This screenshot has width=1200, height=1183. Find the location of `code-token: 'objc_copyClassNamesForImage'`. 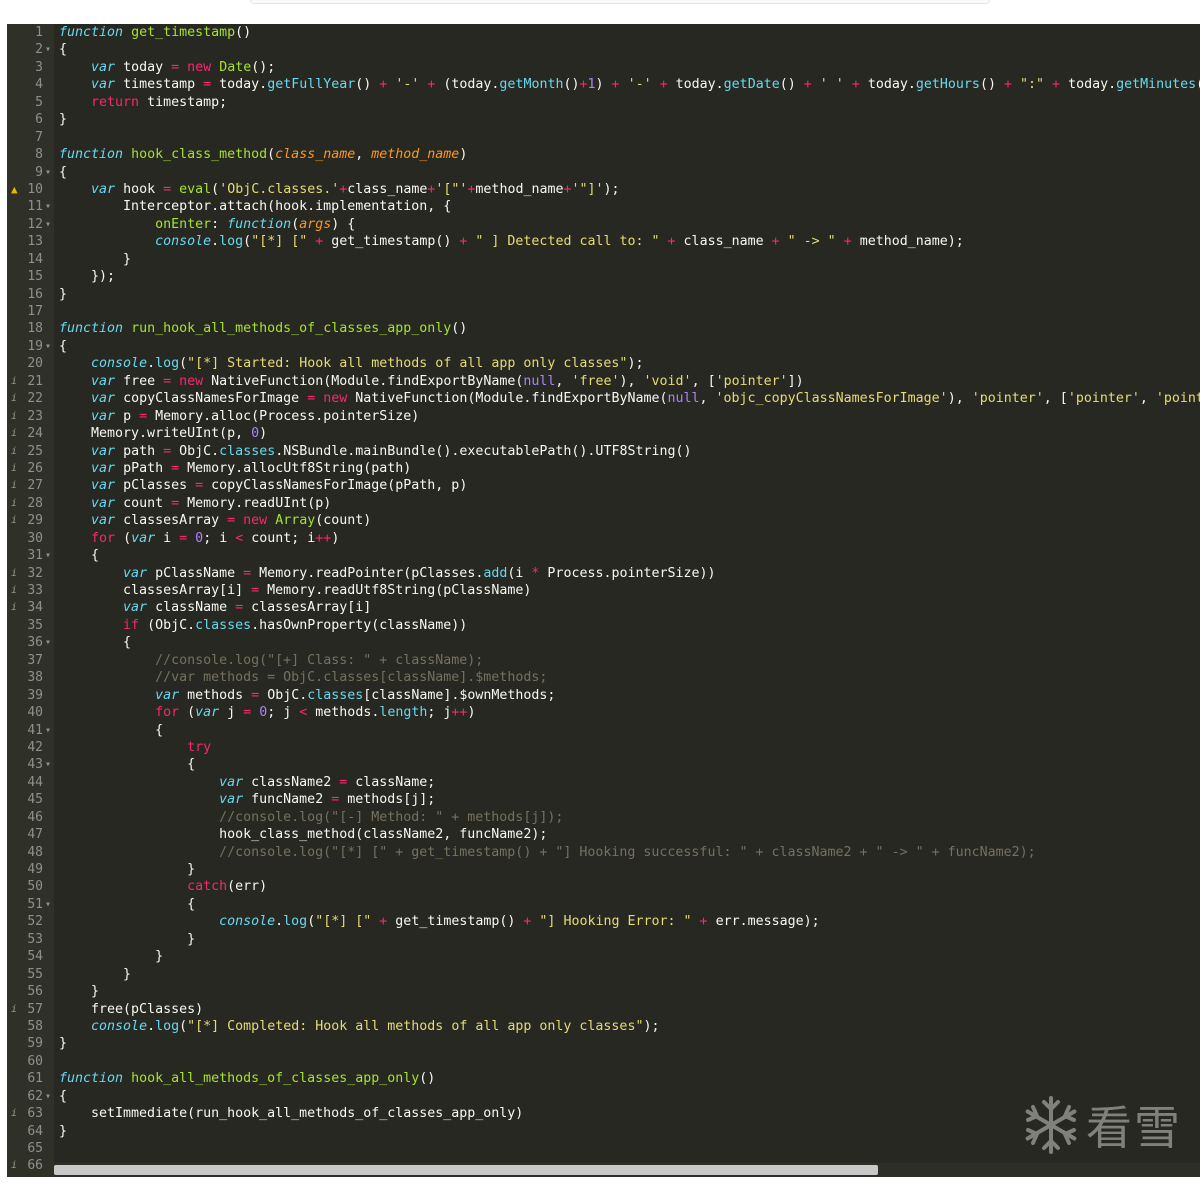

code-token: 'objc_copyClassNamesForImage' is located at coordinates (831, 399).